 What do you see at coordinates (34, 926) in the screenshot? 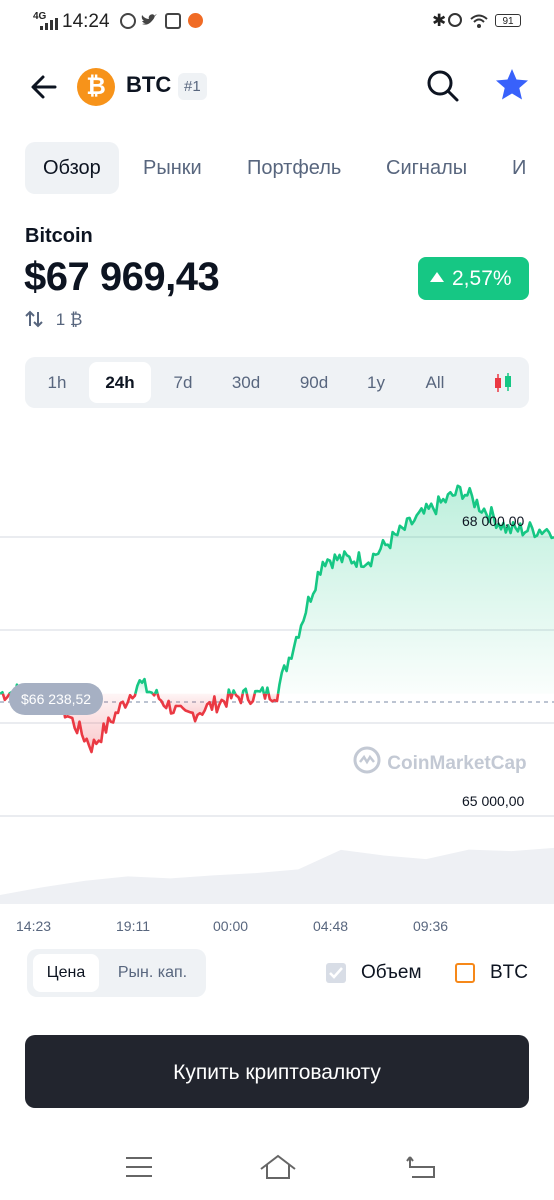
I see `time-label: 14:23` at bounding box center [34, 926].